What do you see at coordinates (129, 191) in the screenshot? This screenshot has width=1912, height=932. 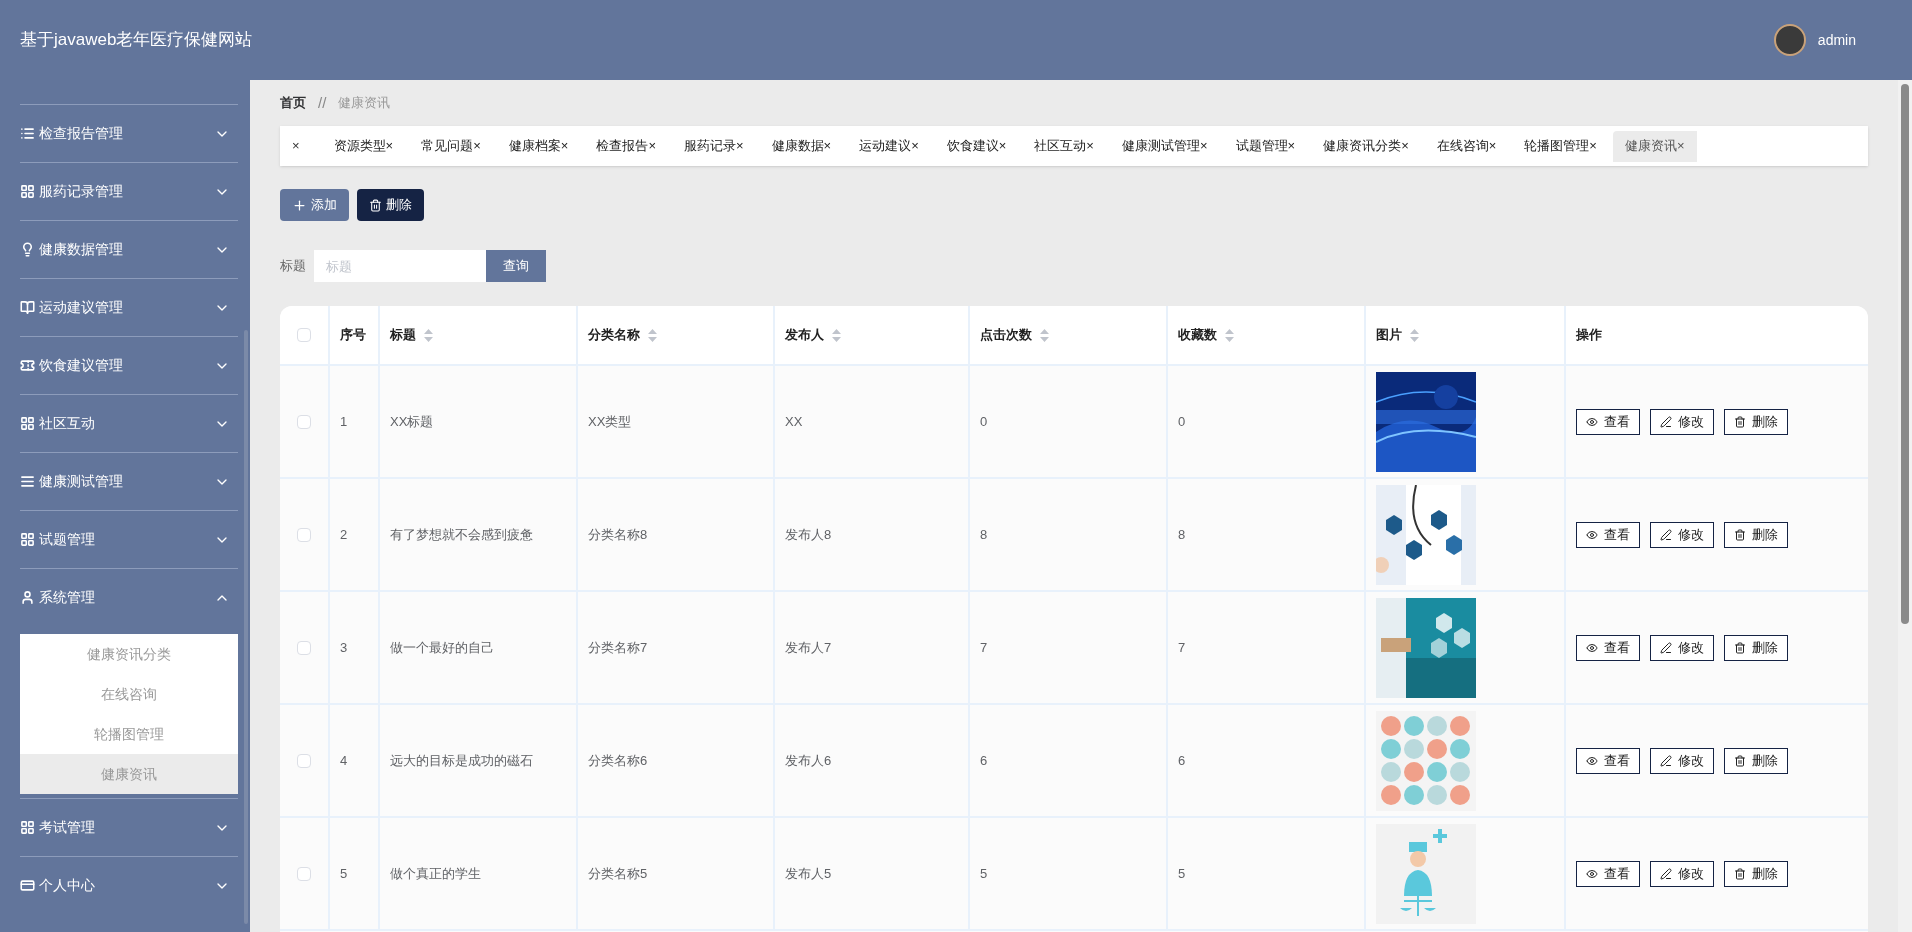 I see `sidebar-item: 服药记录管理` at bounding box center [129, 191].